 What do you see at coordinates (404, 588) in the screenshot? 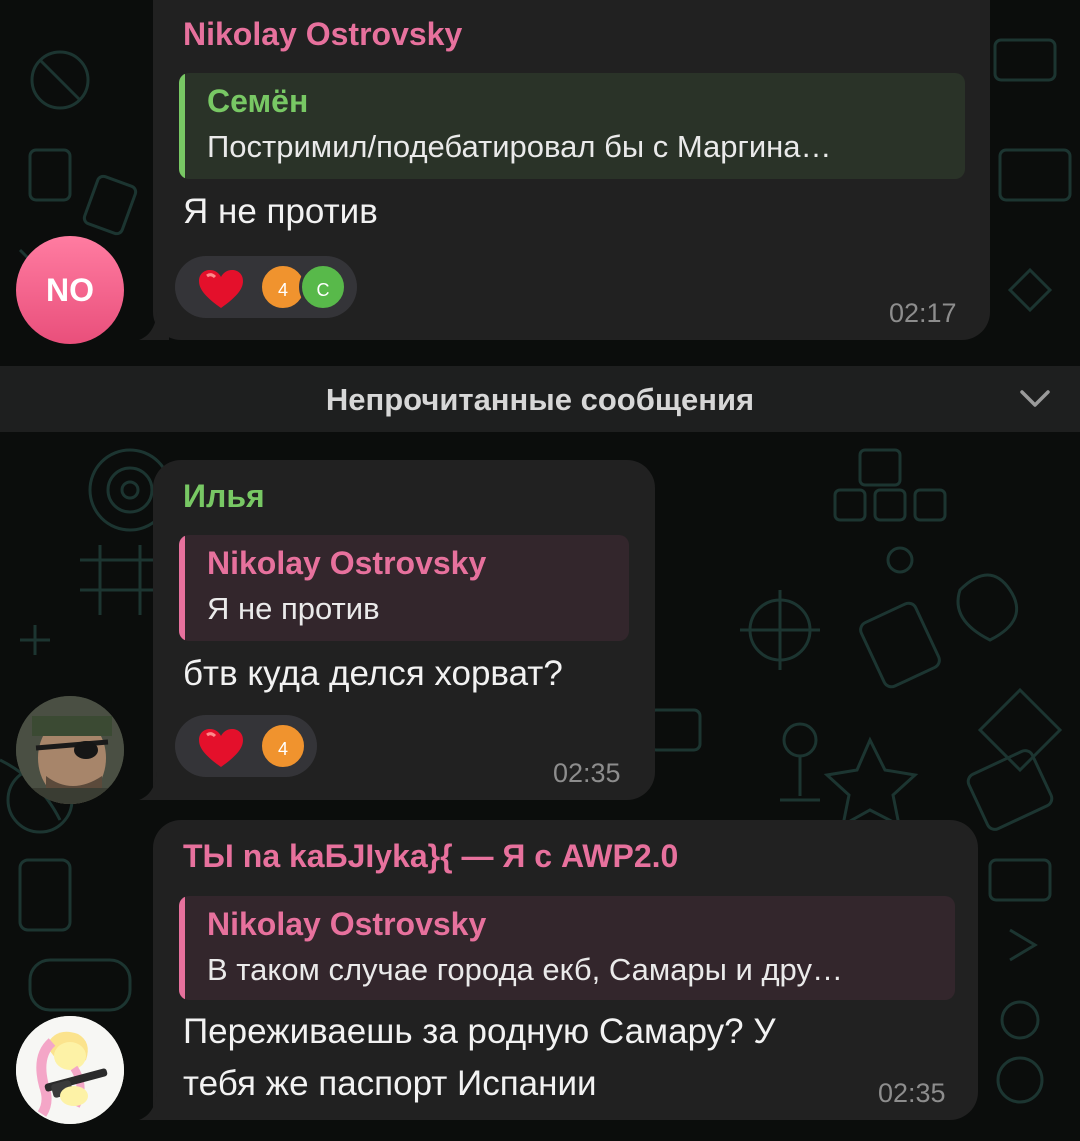
I see `reply-quote: Nikolay Ostrovsky Я не против` at bounding box center [404, 588].